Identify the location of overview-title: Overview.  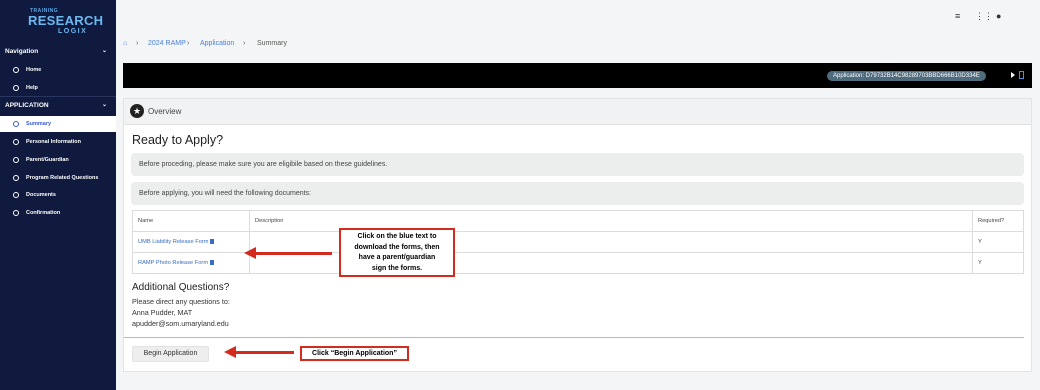
(165, 111).